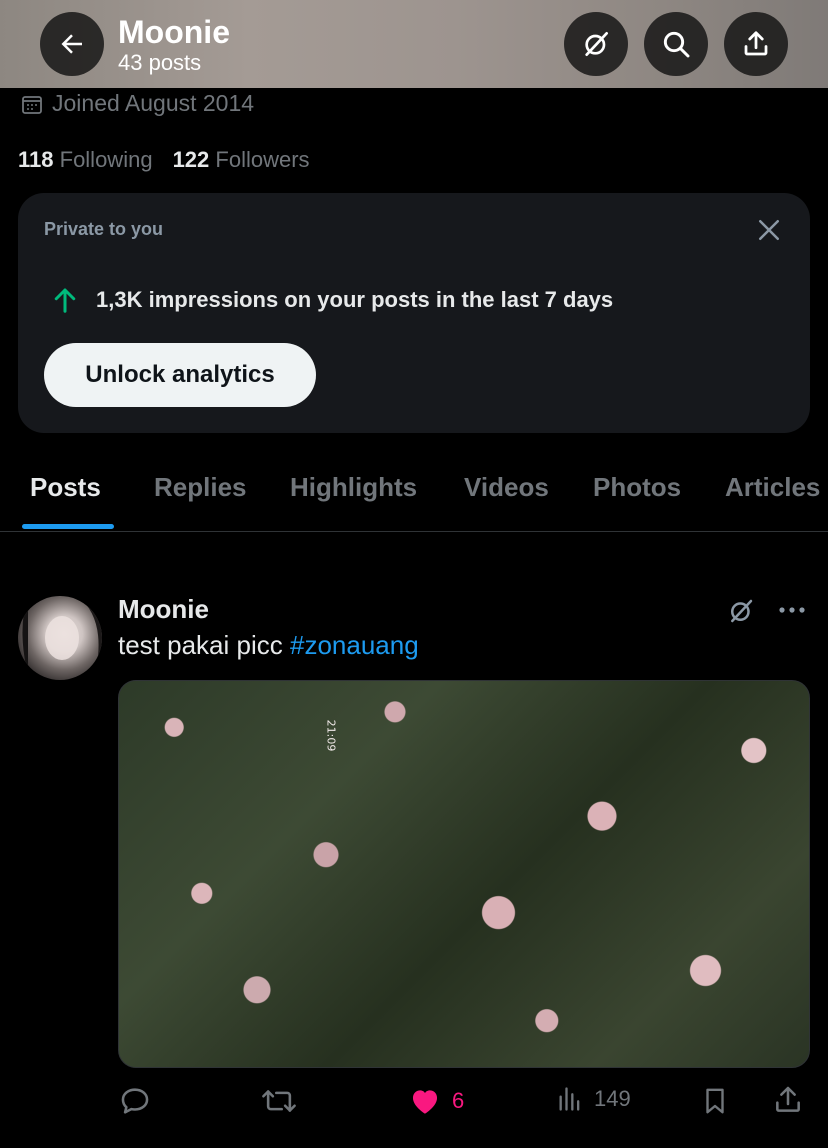 Image resolution: width=828 pixels, height=1148 pixels. I want to click on bookmark-button, so click(715, 1101).